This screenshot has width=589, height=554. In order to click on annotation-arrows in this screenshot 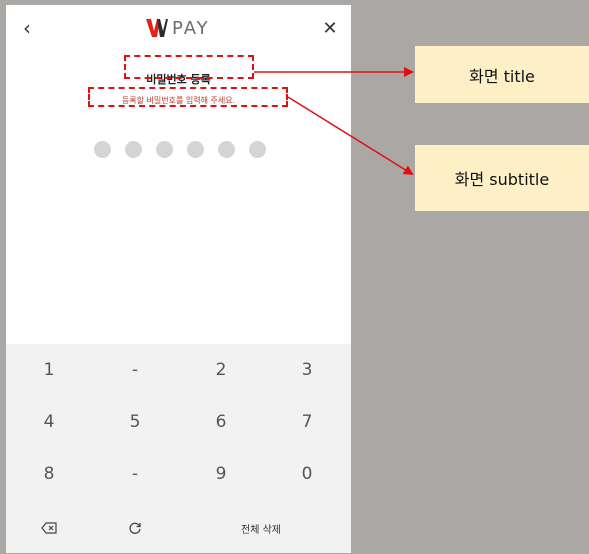, I will do `click(334, 121)`.